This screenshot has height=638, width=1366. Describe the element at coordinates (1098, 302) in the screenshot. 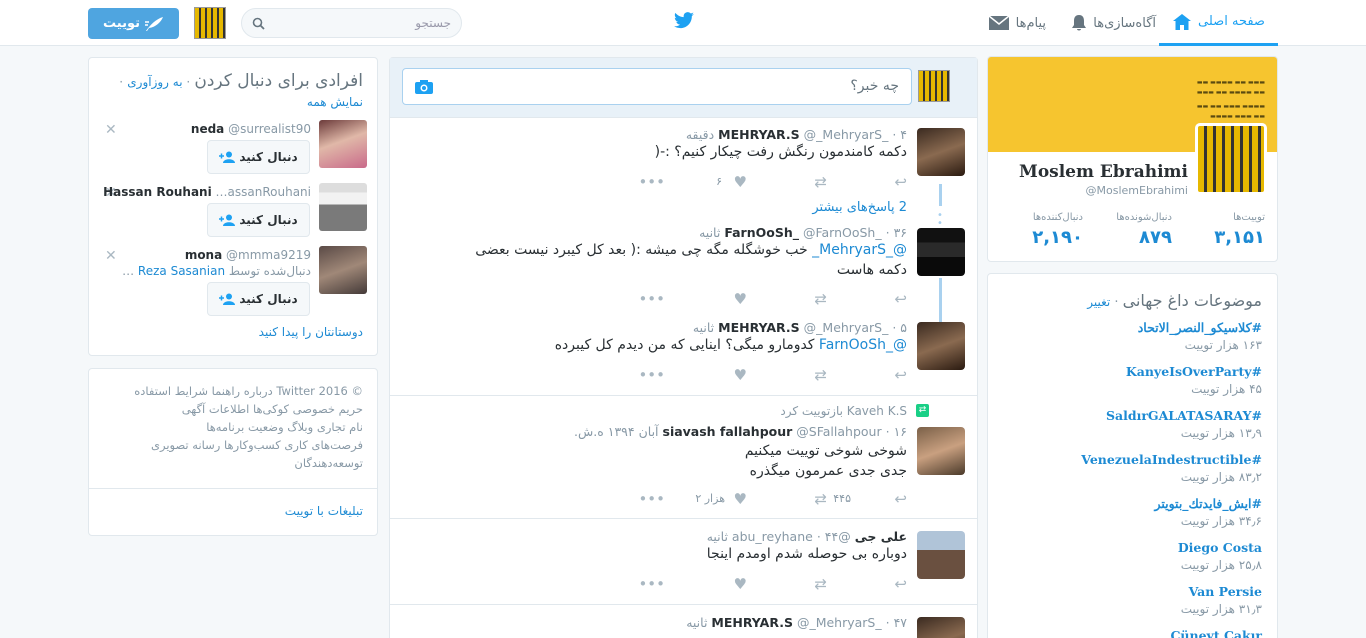

I see `trends-change-link: تغییر` at that location.